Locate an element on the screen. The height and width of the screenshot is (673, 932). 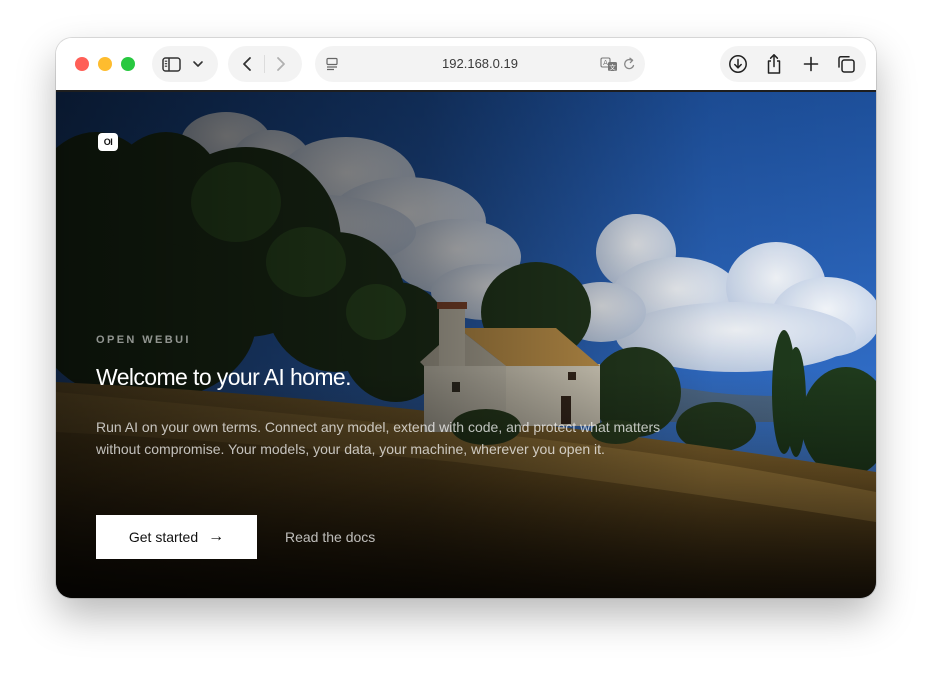
chevron-right-icon is located at coordinates (281, 64).